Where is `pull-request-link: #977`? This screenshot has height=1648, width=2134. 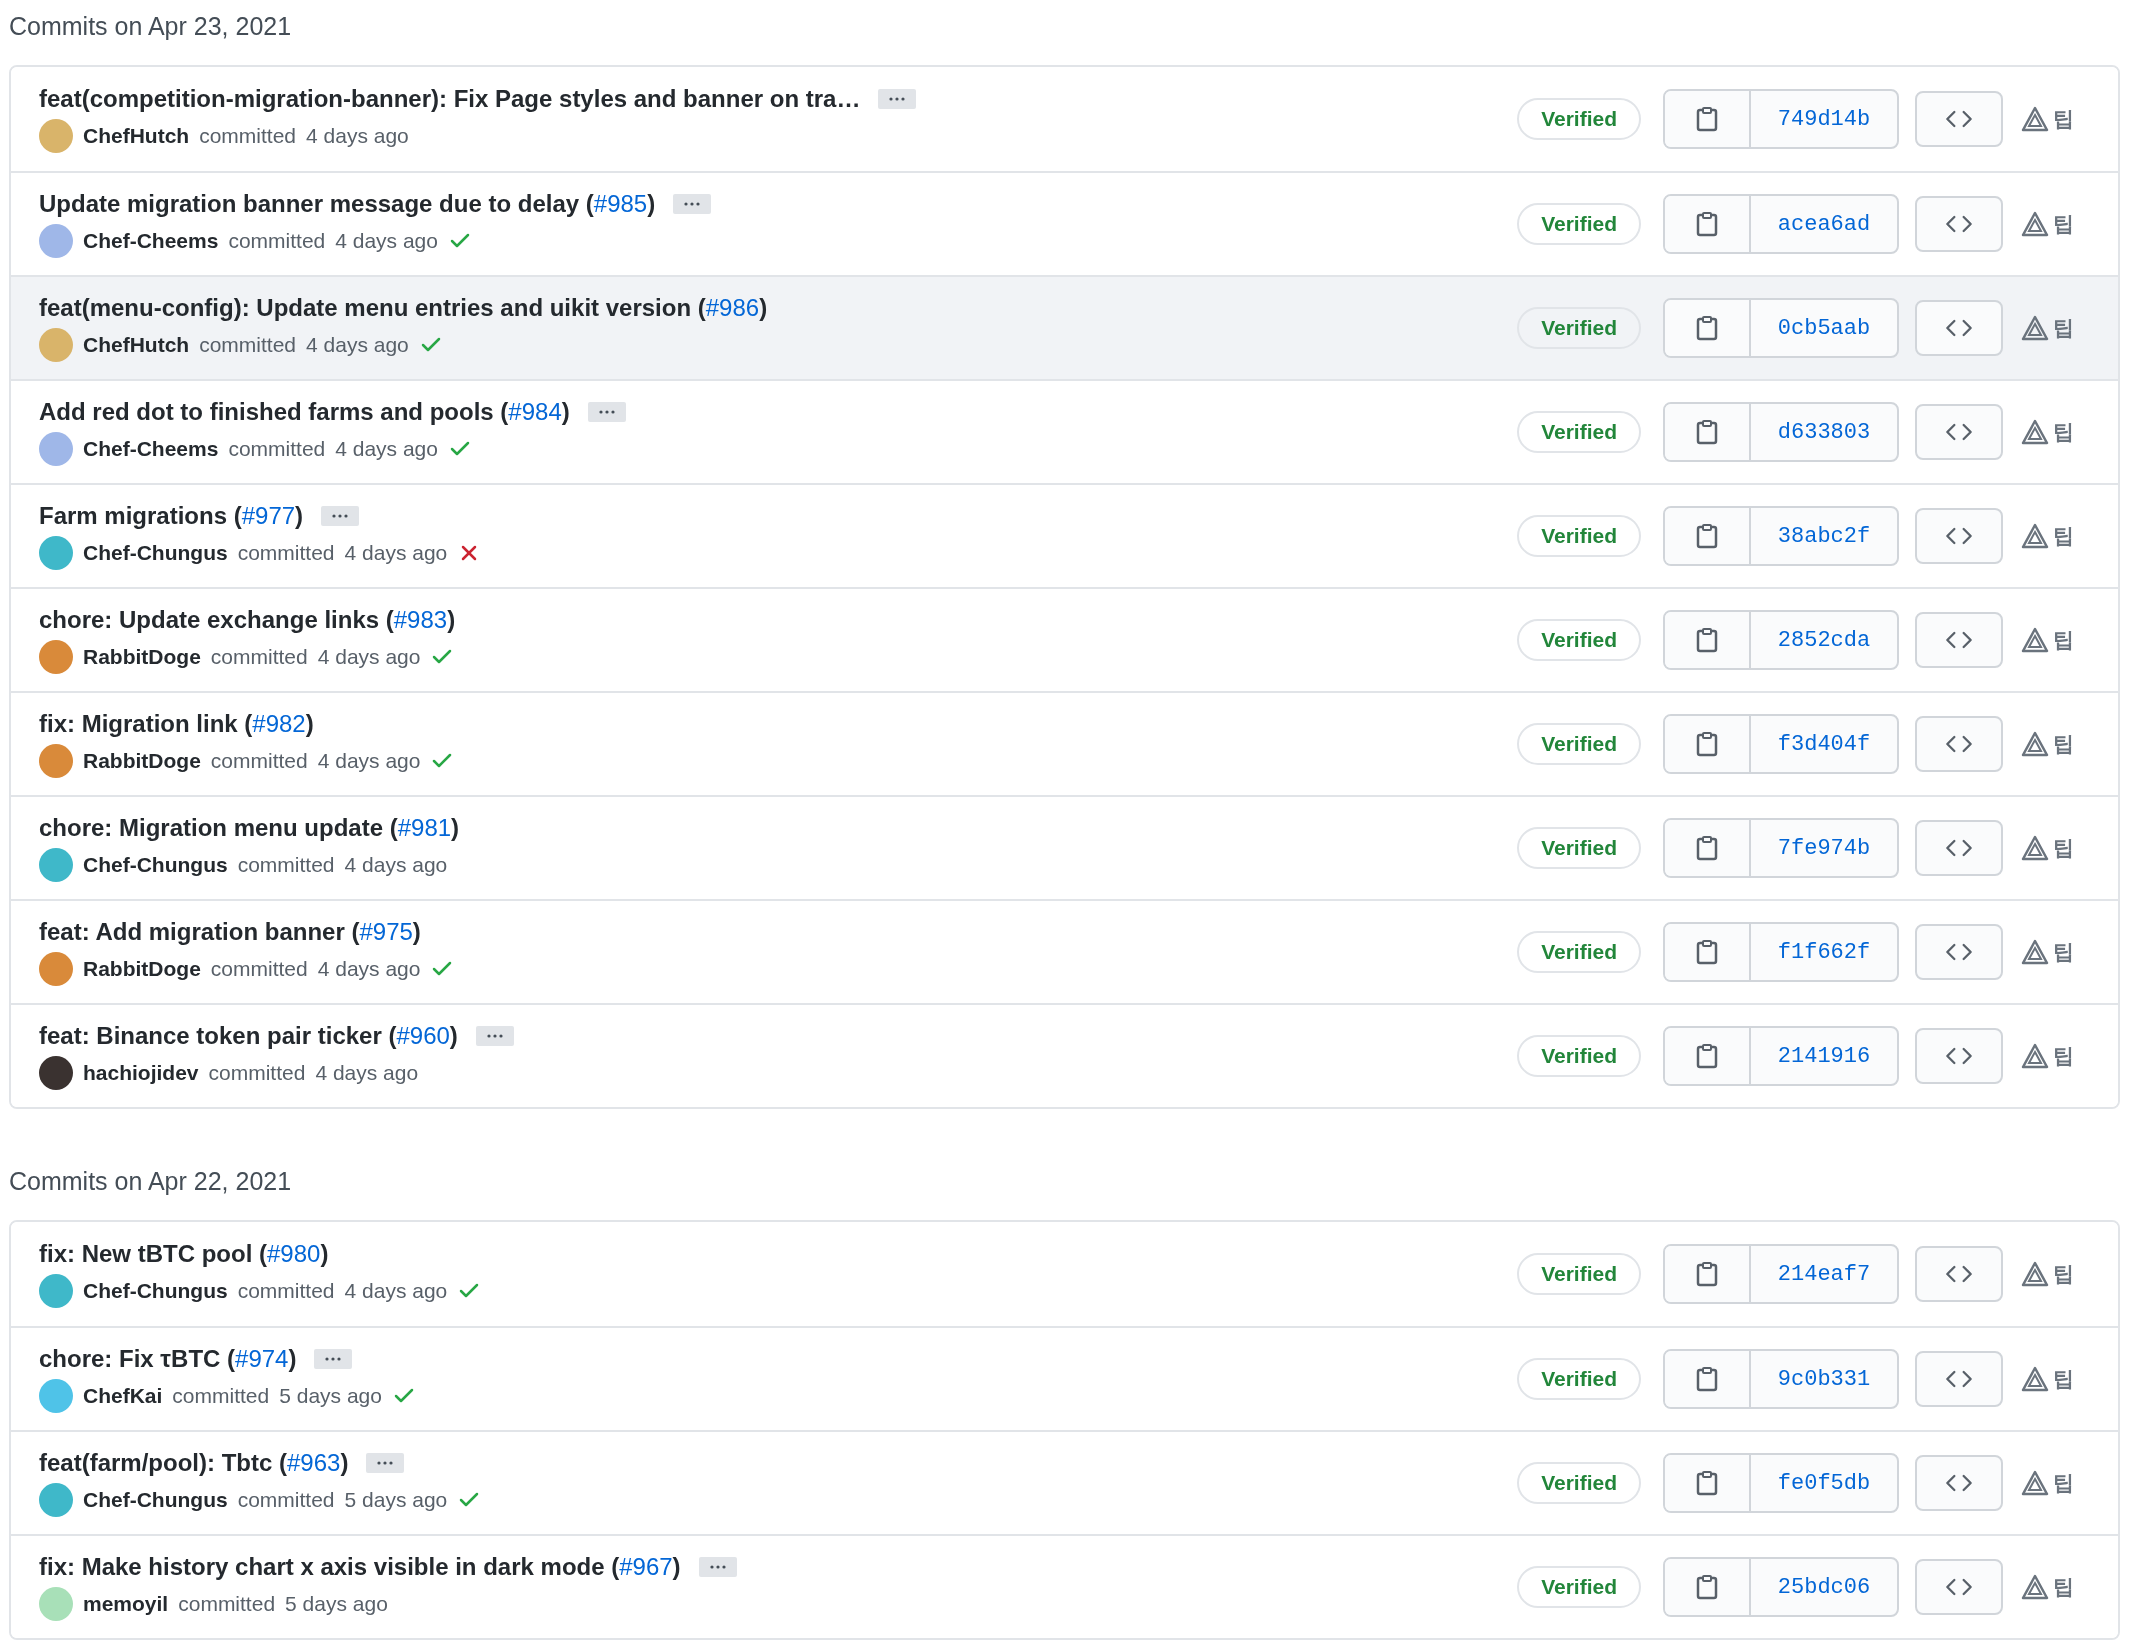
pull-request-link: #977 is located at coordinates (268, 515).